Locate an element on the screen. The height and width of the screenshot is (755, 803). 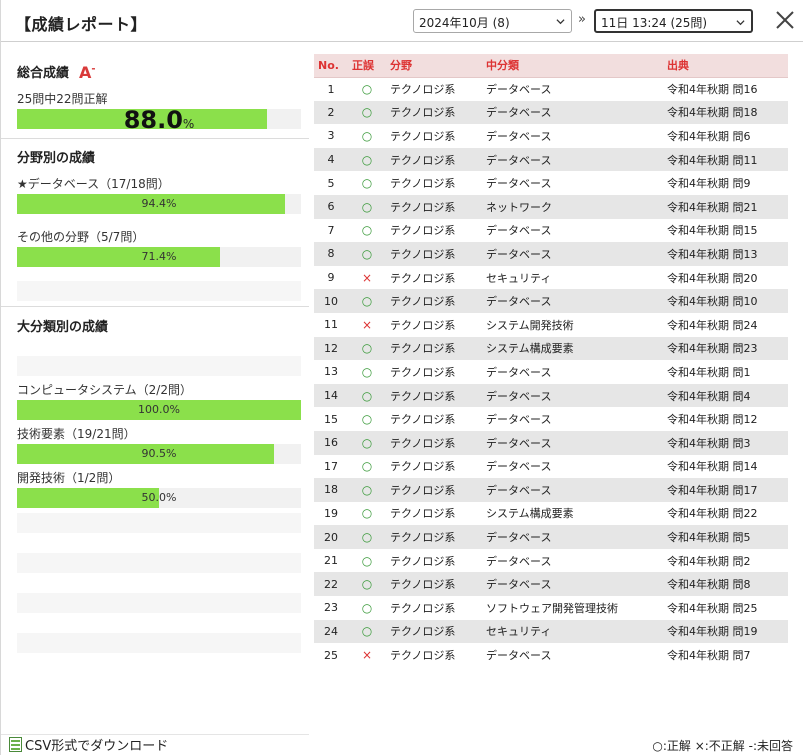
cell-source: 令和4年秋期 問21 is located at coordinates (712, 207).